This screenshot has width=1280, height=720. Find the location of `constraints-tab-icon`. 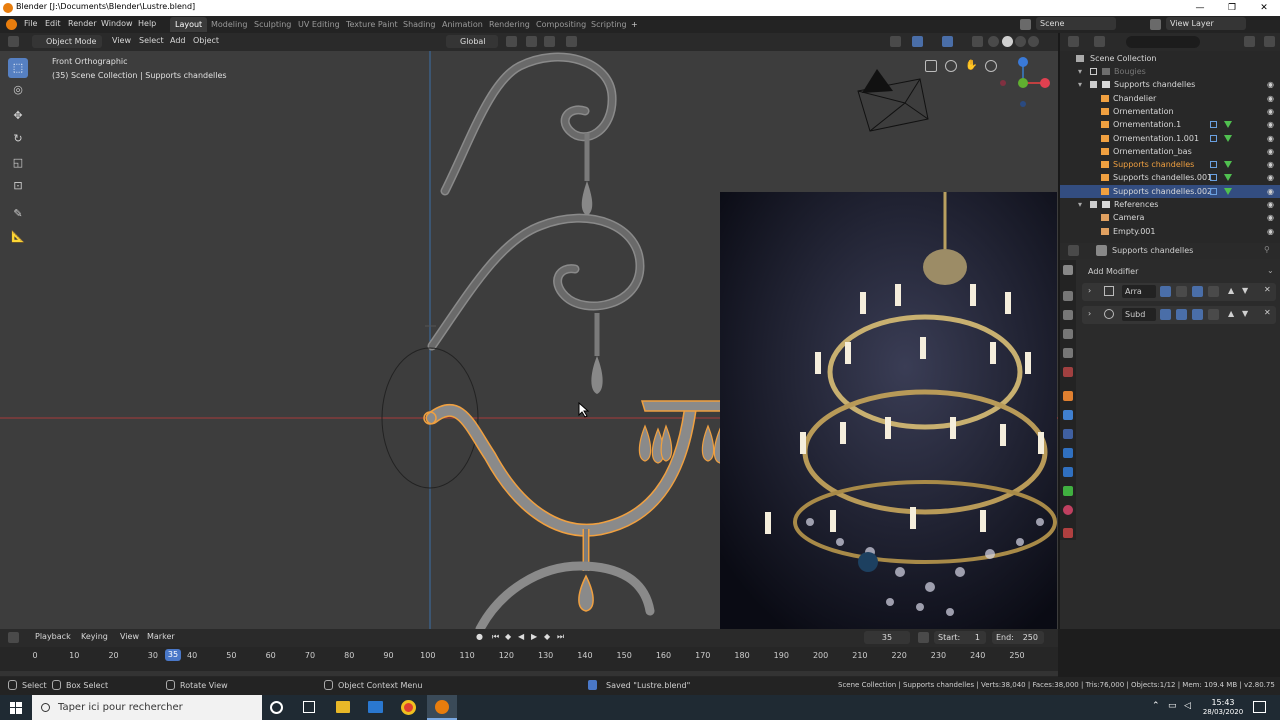

constraints-tab-icon is located at coordinates (1068, 472).